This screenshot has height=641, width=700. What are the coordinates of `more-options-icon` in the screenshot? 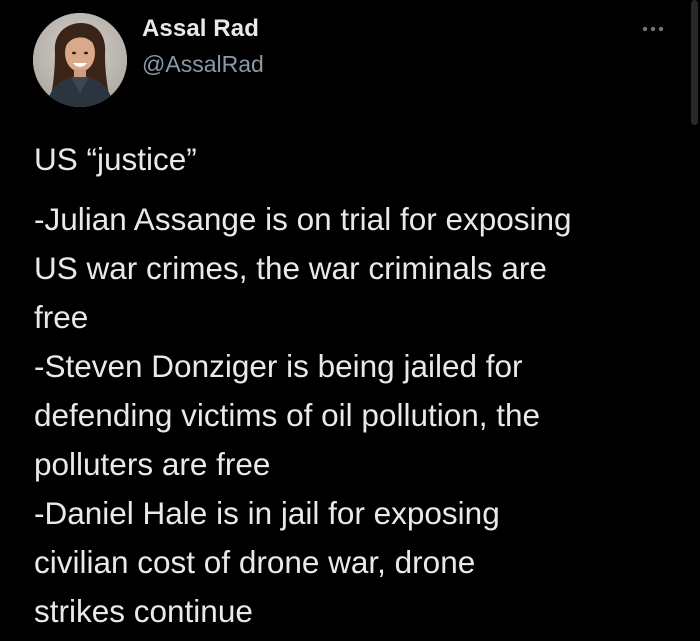 It's located at (653, 29).